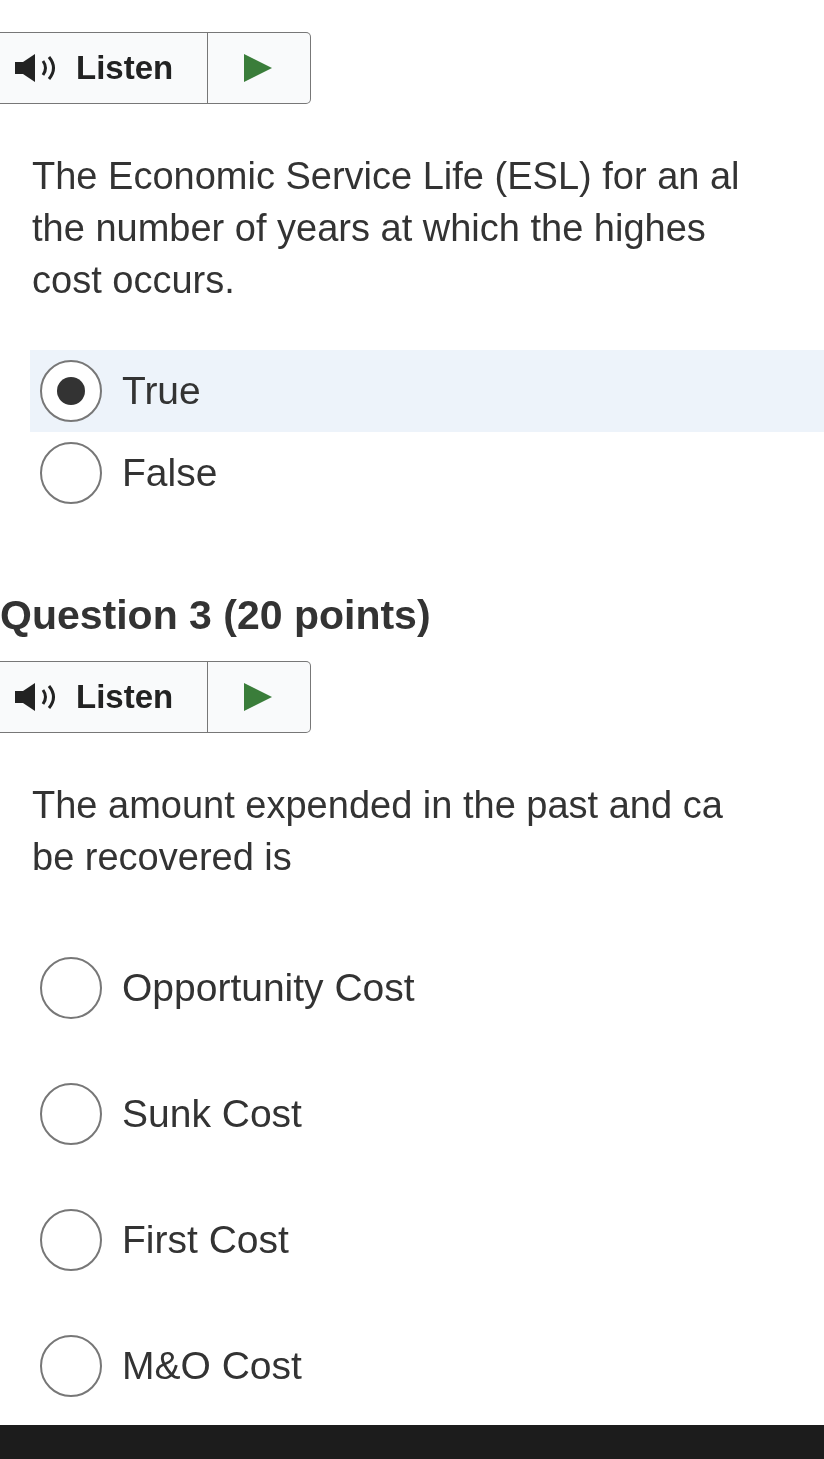 This screenshot has height=1459, width=824. What do you see at coordinates (427, 473) in the screenshot?
I see `answer-option: False` at bounding box center [427, 473].